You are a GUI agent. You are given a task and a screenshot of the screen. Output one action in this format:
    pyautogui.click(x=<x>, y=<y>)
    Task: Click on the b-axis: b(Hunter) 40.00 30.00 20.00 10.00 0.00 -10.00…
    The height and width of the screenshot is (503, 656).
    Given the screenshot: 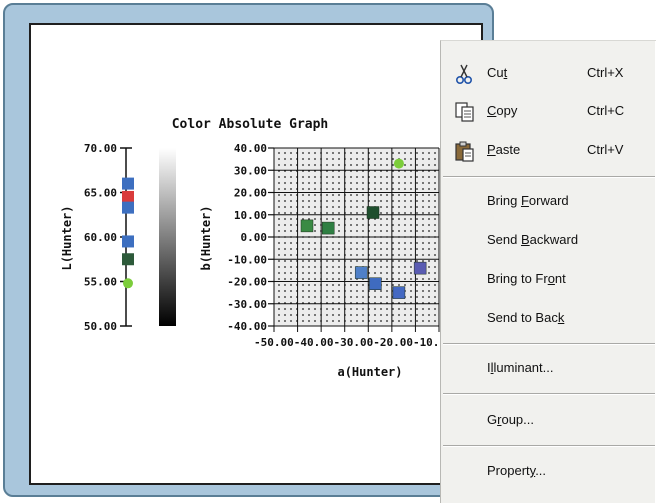 What is the action you would take?
    pyautogui.click(x=236, y=237)
    